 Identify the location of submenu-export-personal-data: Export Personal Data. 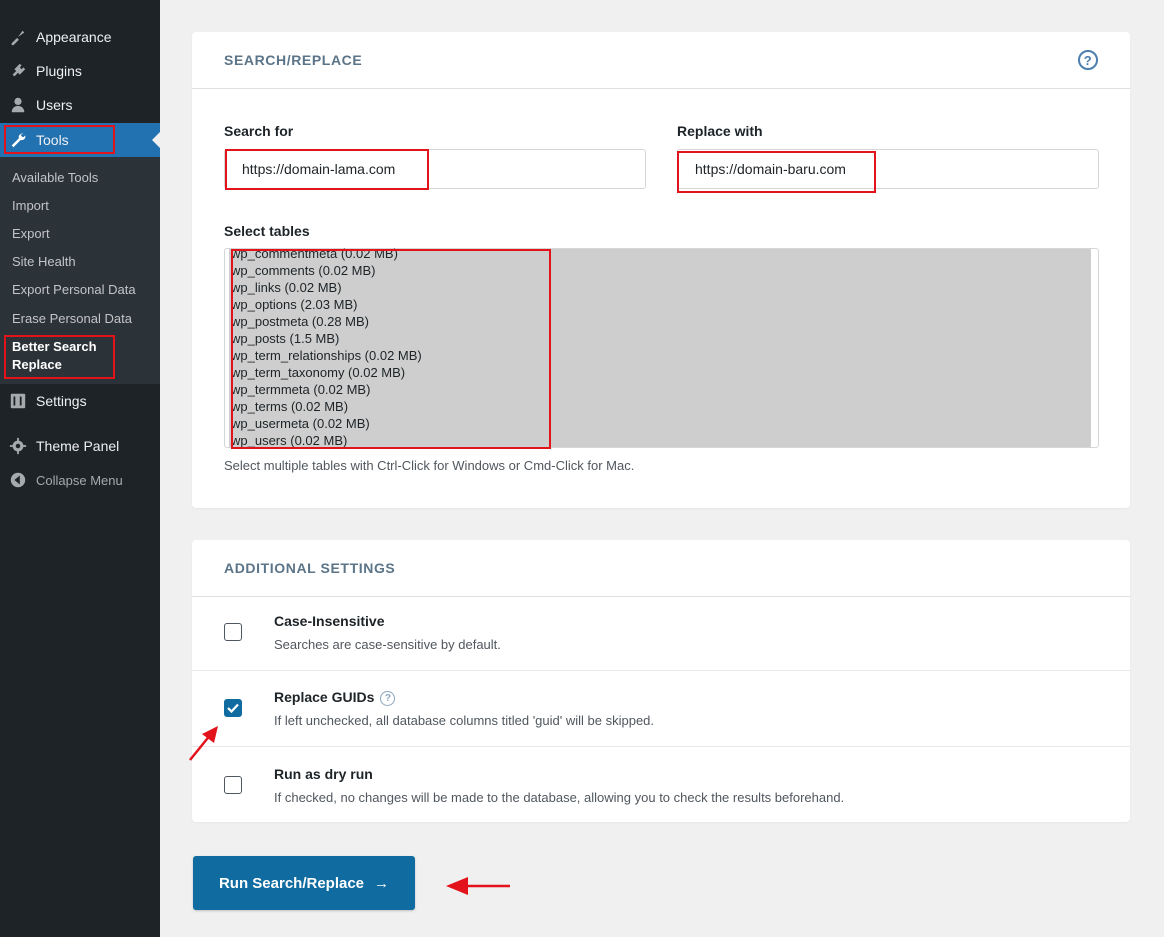
(74, 289).